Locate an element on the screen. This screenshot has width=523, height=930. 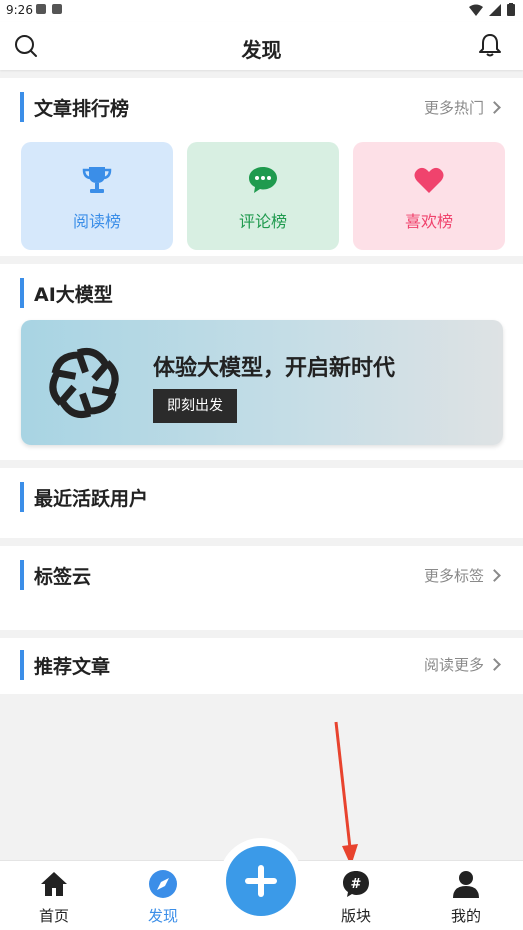
active-users-section: 最近活跃用户 is located at coordinates (261, 503).